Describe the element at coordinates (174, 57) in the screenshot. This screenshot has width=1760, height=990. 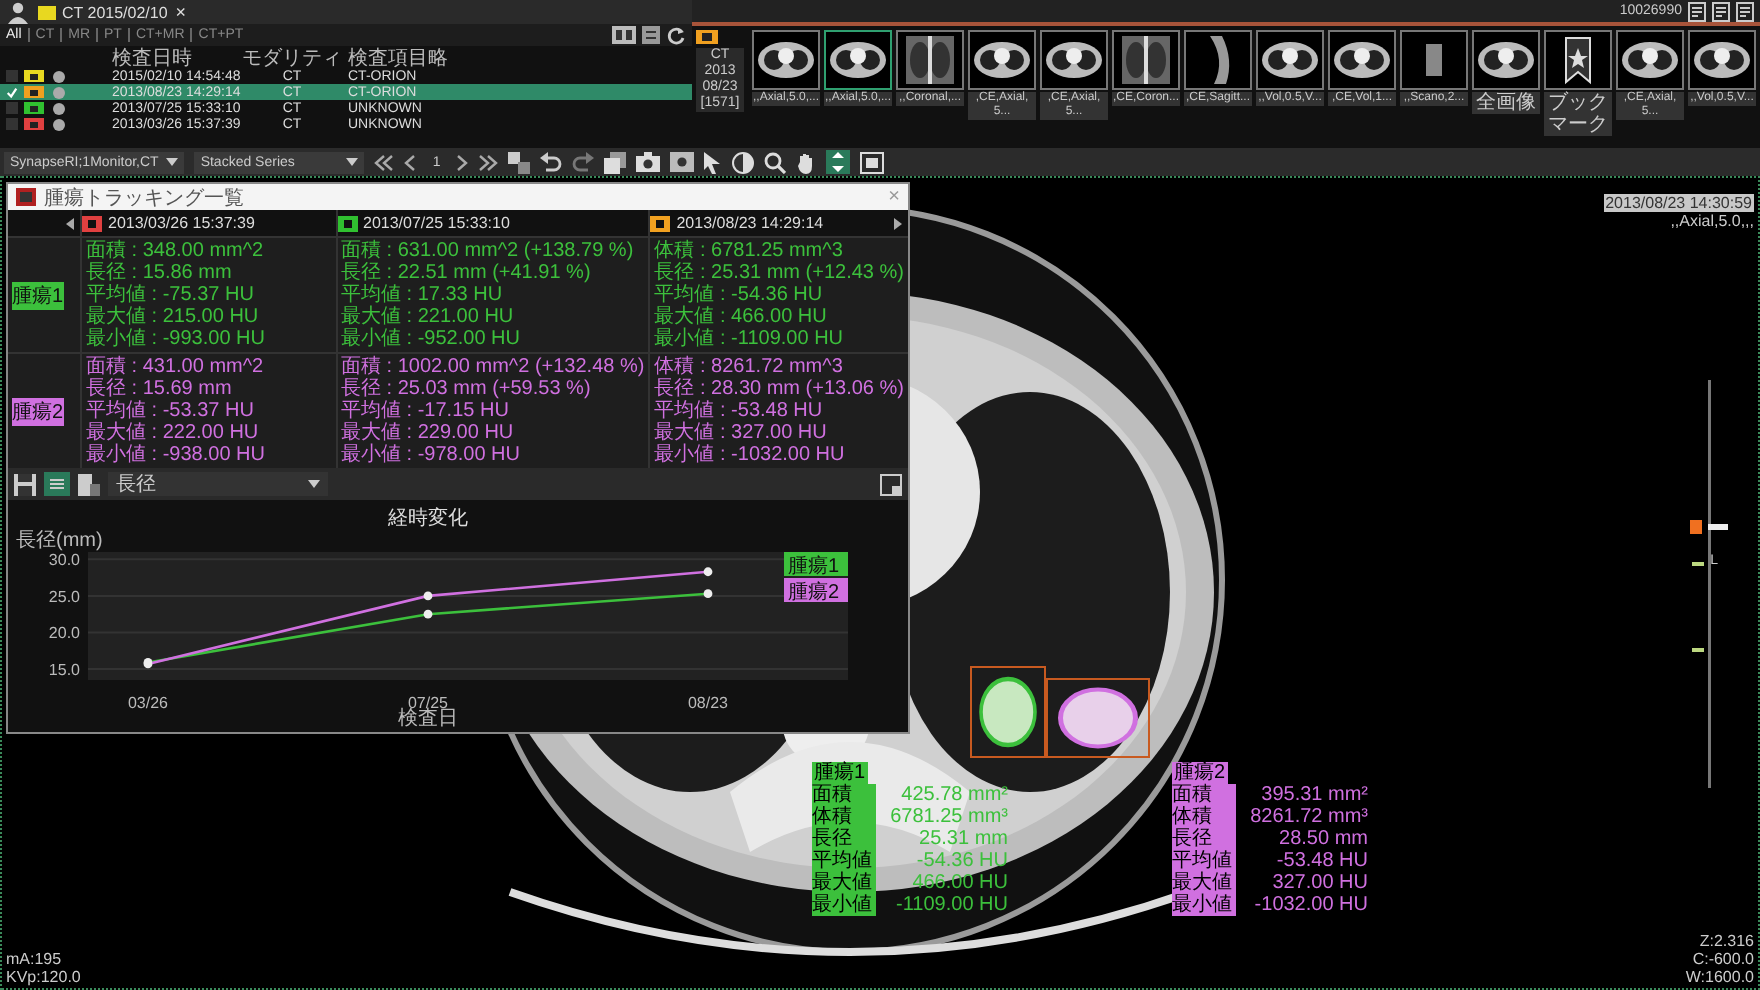
I see `column-header: 検査日時` at that location.